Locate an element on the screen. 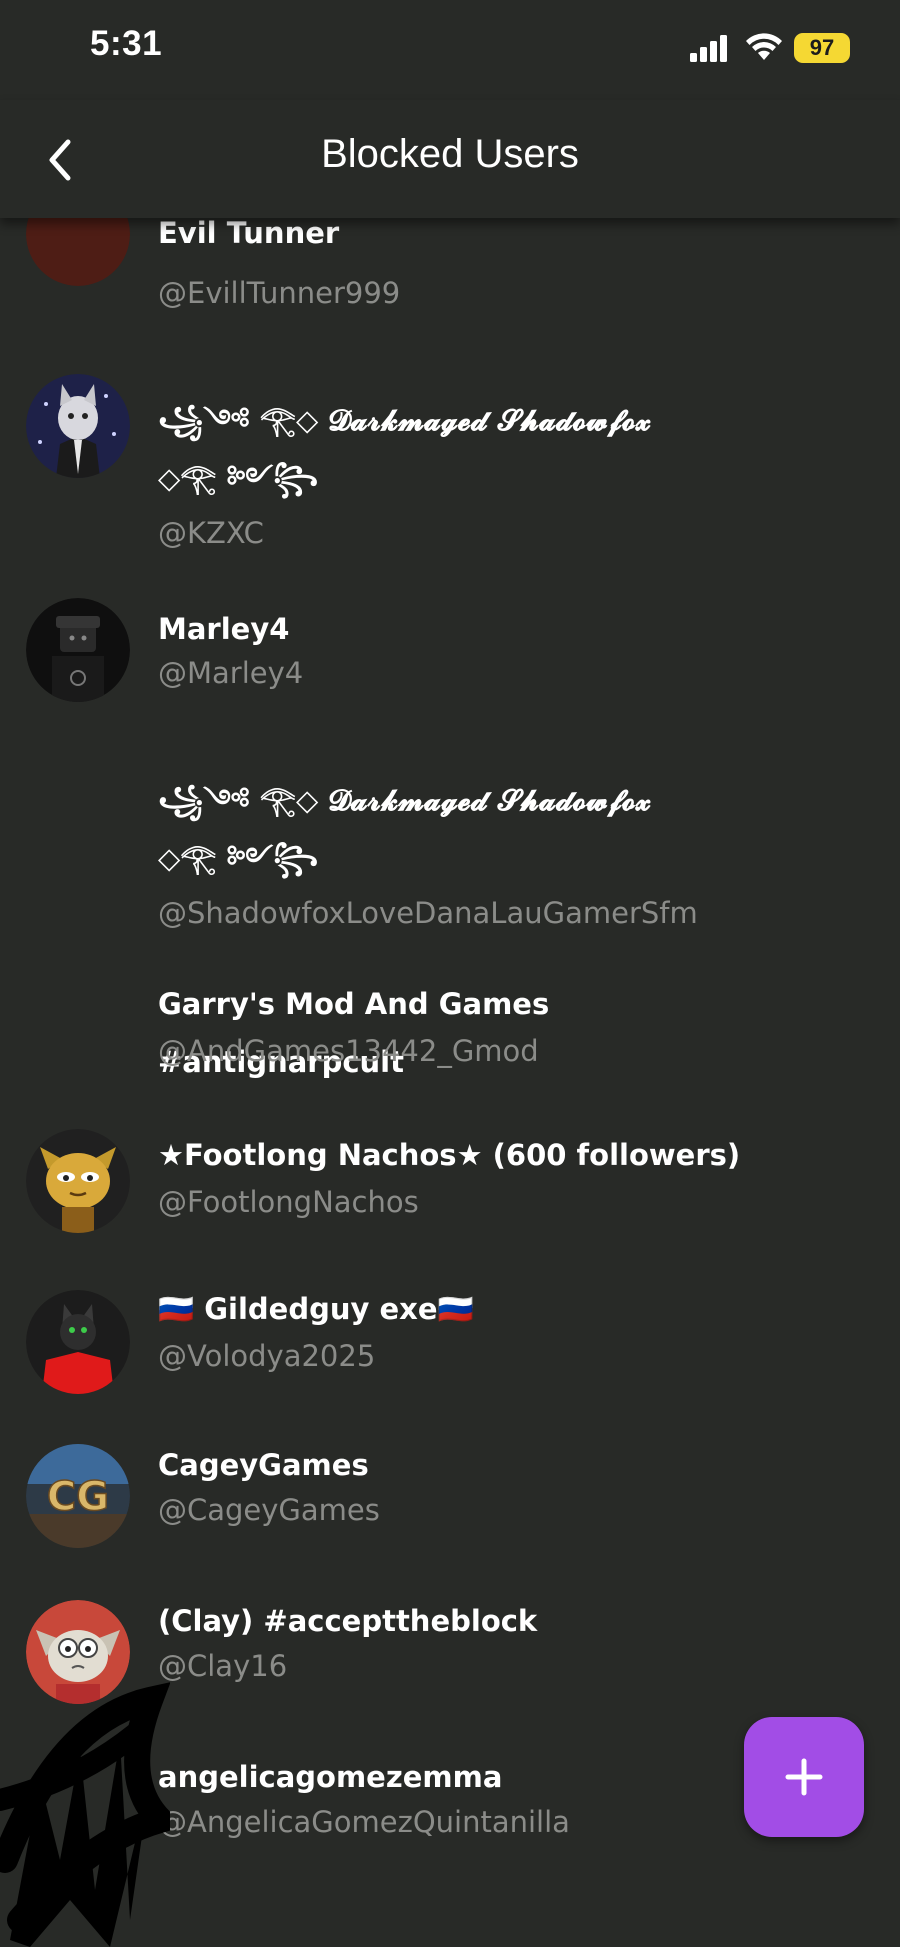 Image resolution: width=900 pixels, height=1947 pixels. cellular-signal-icon is located at coordinates (708, 48).